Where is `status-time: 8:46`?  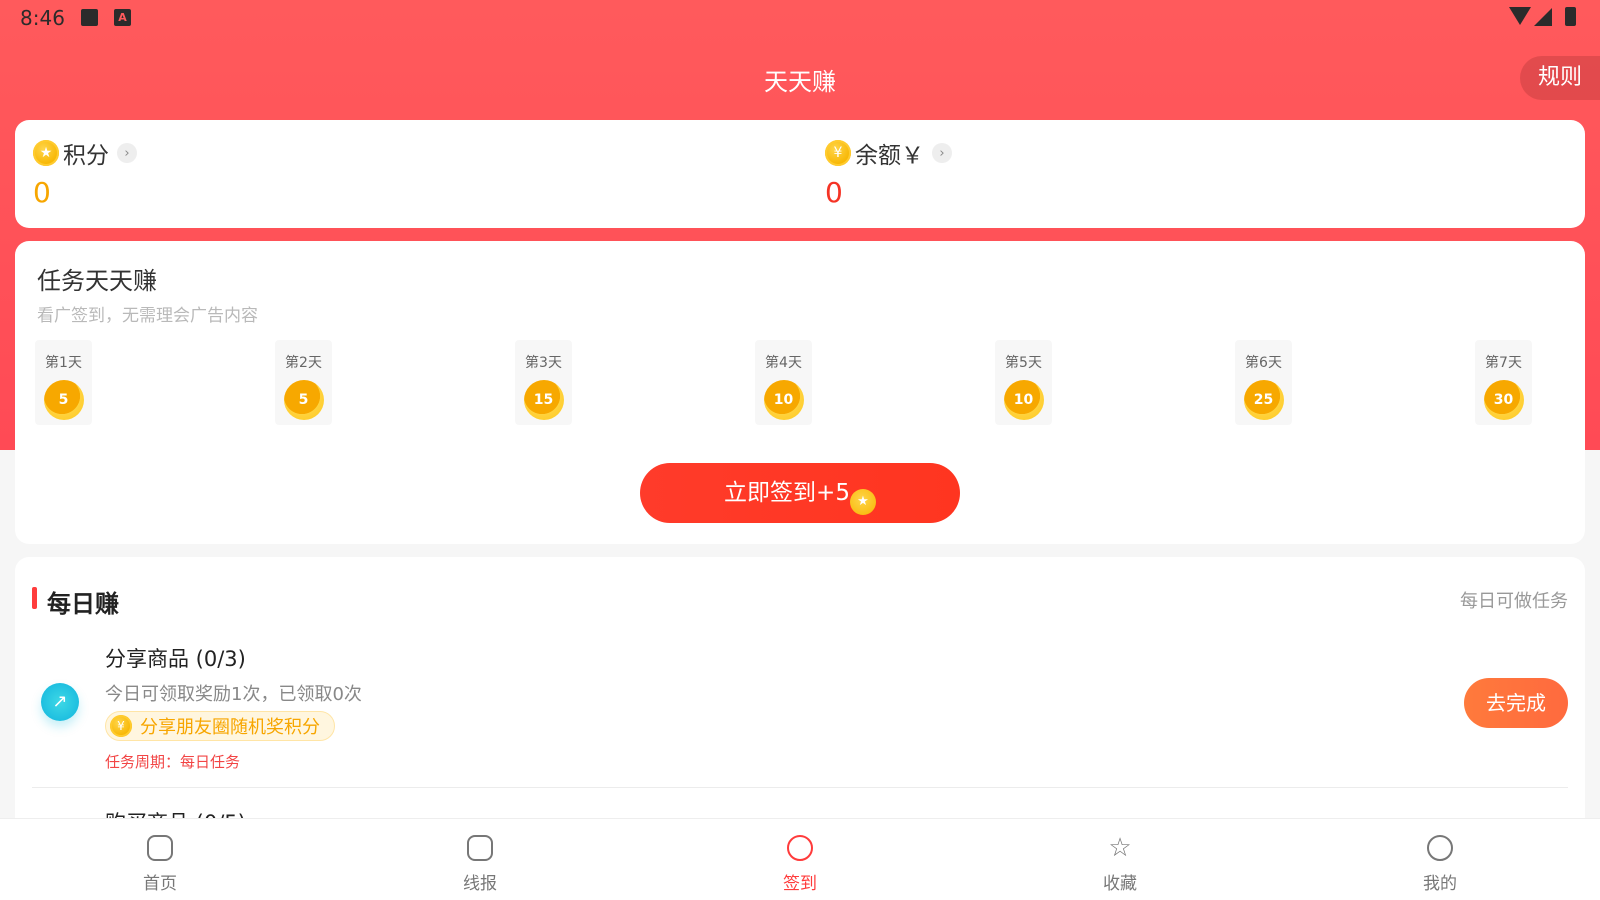
status-time: 8:46 is located at coordinates (42, 18).